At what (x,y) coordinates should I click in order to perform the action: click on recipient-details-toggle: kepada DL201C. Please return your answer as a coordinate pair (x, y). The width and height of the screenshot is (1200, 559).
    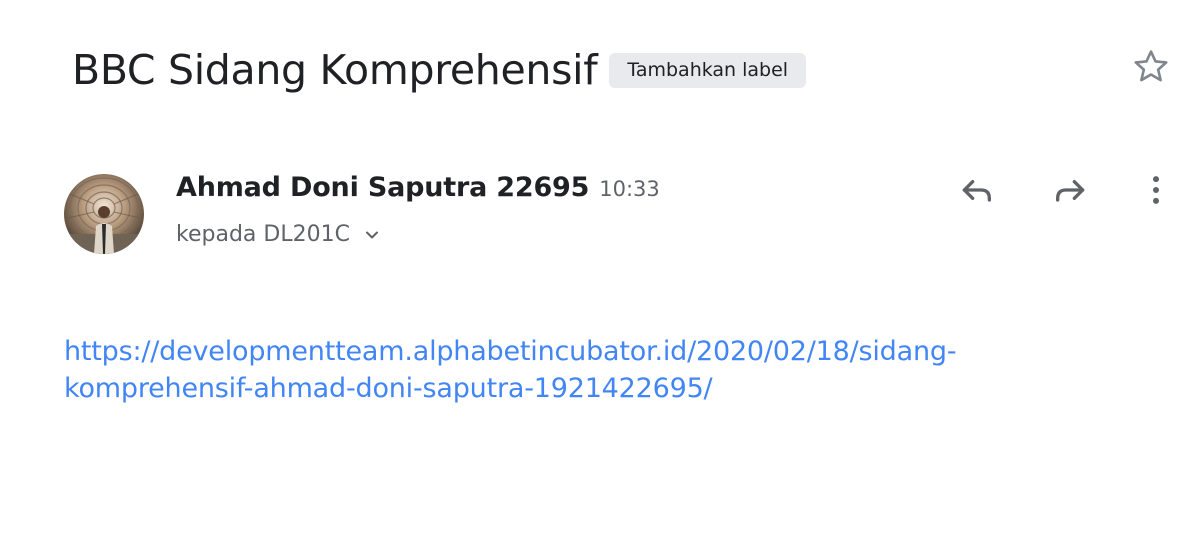
    Looking at the image, I should click on (279, 234).